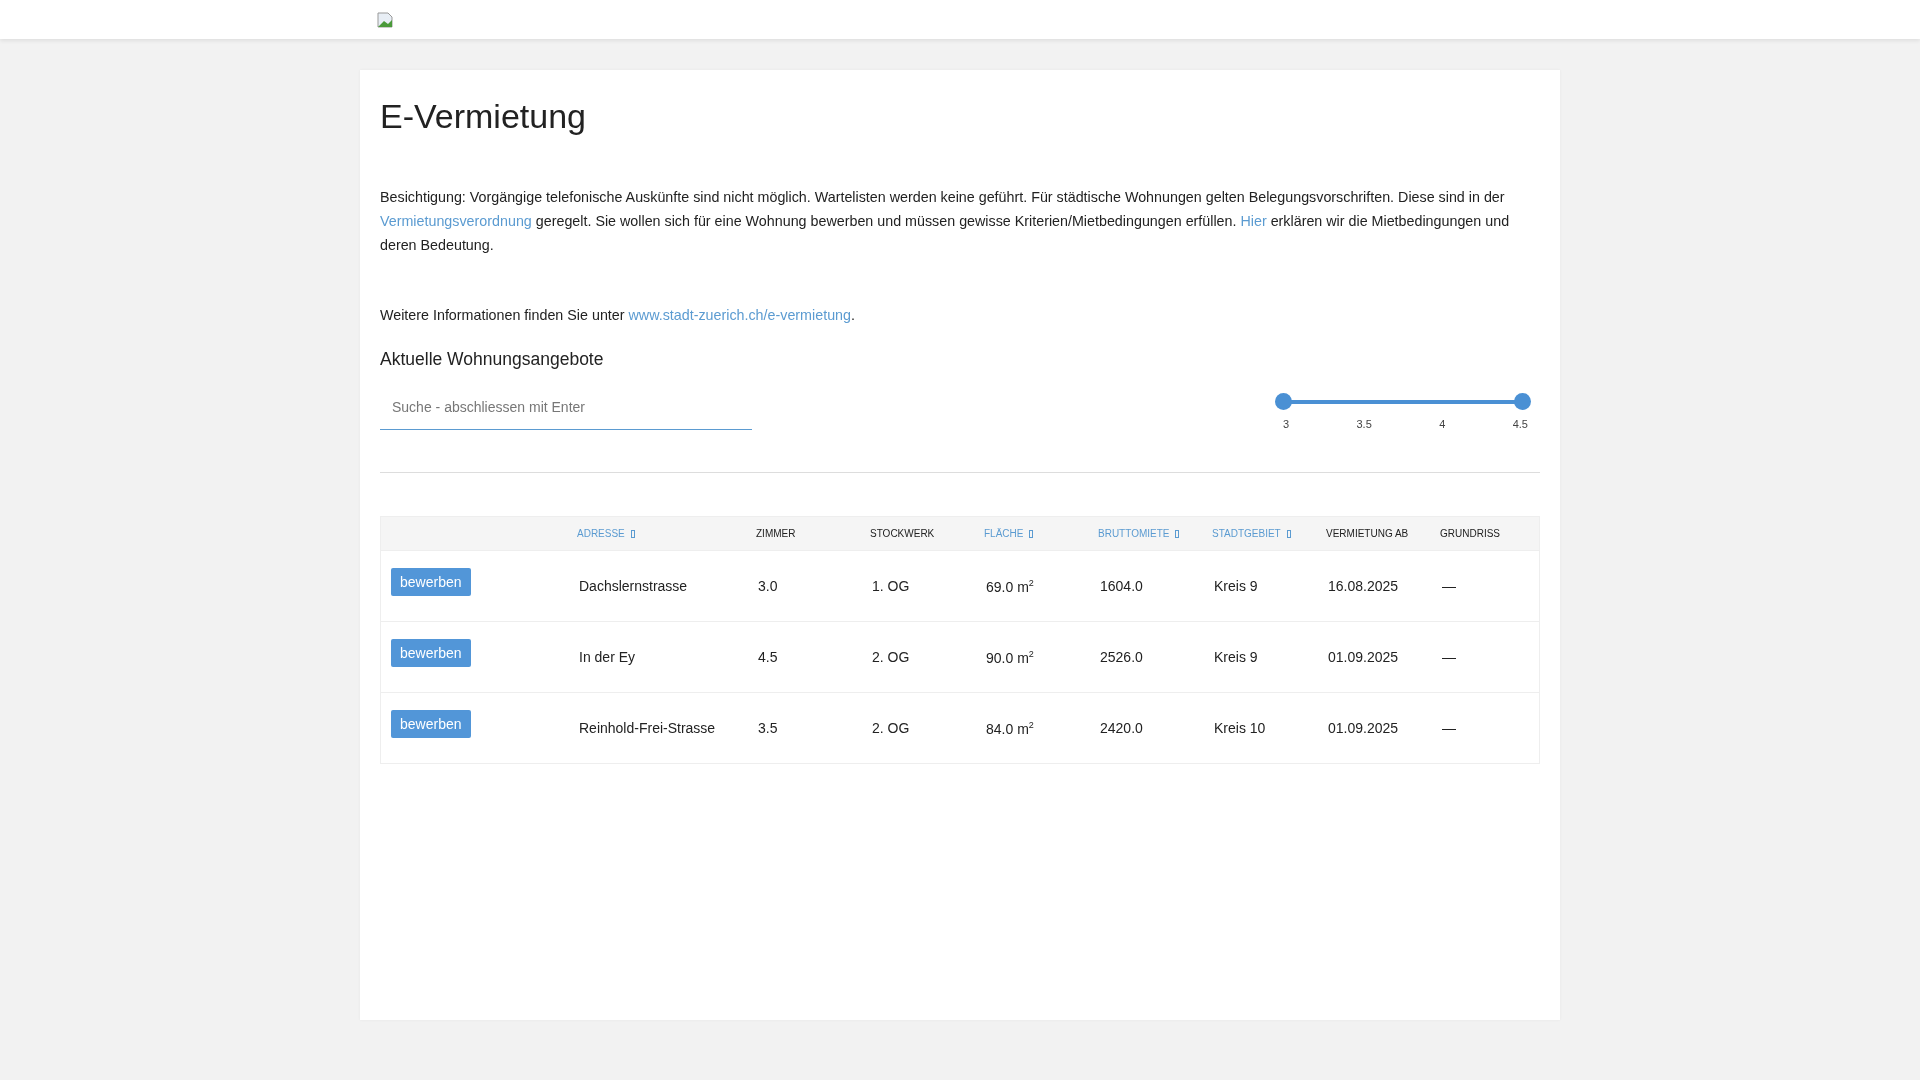 Image resolution: width=1920 pixels, height=1080 pixels. Describe the element at coordinates (768, 657) in the screenshot. I see `table-cell: 4.5` at that location.